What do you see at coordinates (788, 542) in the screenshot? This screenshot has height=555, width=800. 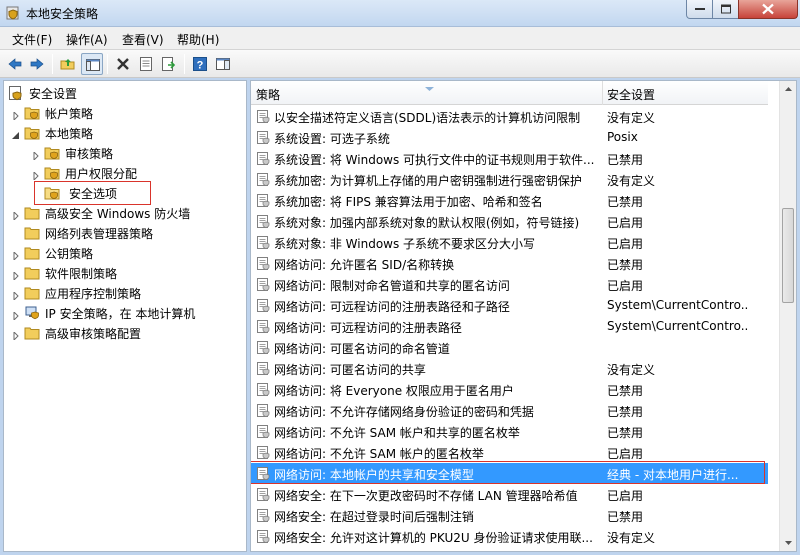 I see `scroll-down-button` at bounding box center [788, 542].